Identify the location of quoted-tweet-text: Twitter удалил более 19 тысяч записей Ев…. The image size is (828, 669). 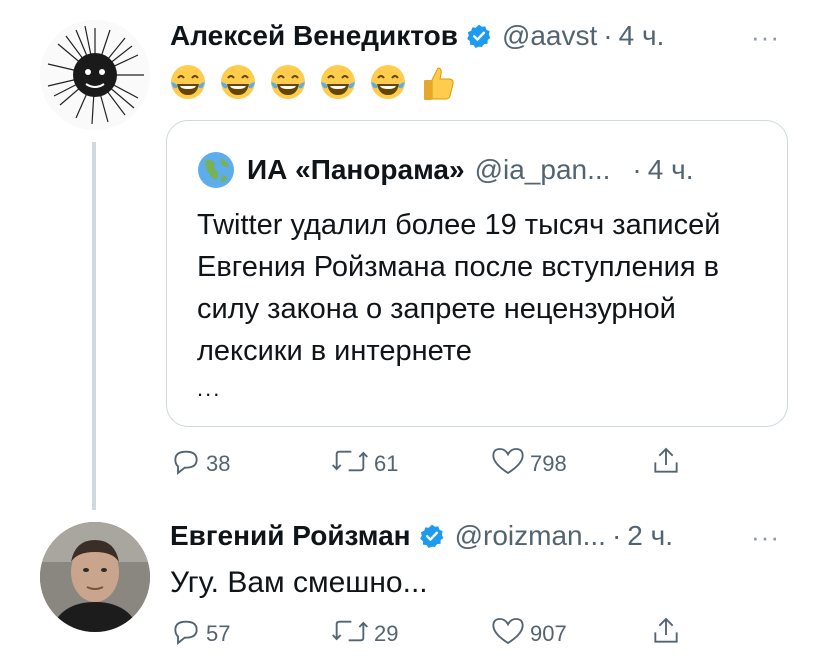
(459, 288).